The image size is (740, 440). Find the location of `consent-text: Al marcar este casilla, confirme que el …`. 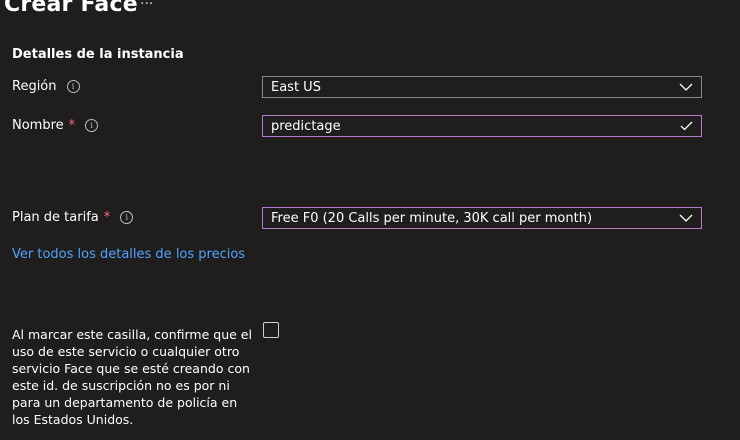

consent-text: Al marcar este casilla, confirme que el … is located at coordinates (132, 377).